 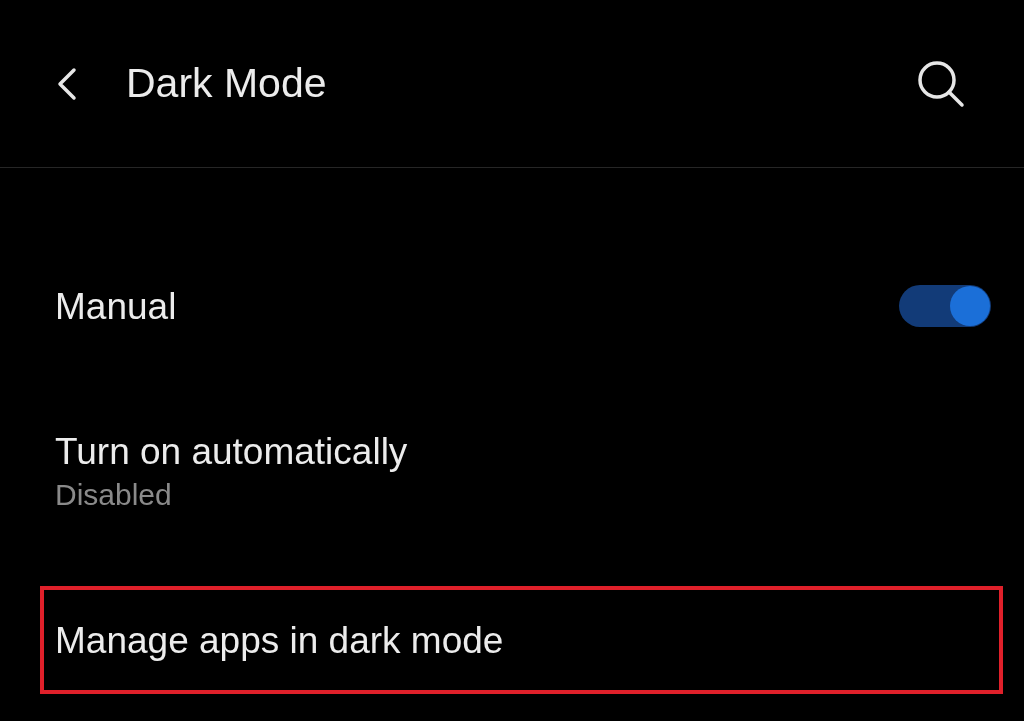 I want to click on page-title: Dark Mode, so click(x=226, y=83).